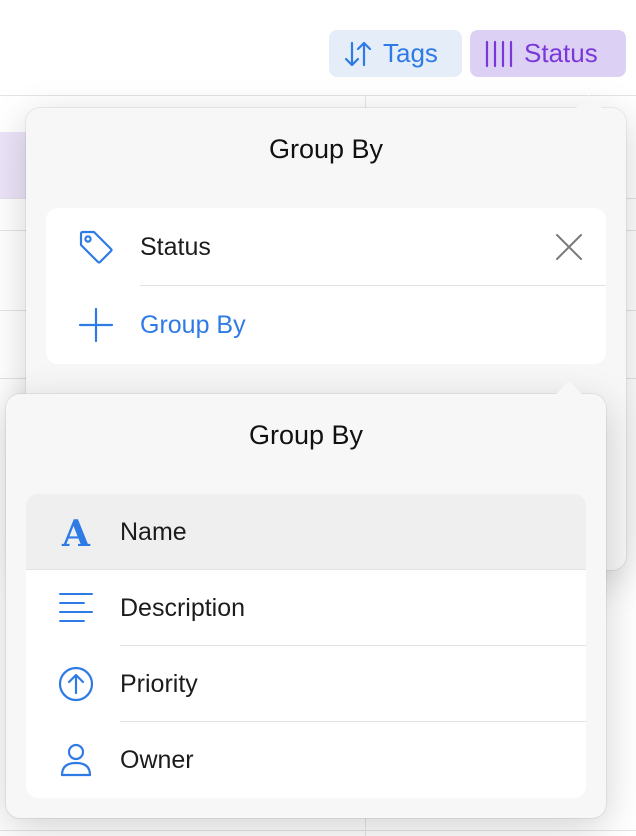 Image resolution: width=636 pixels, height=836 pixels. Describe the element at coordinates (159, 683) in the screenshot. I see `field-item-label: Priority` at that location.